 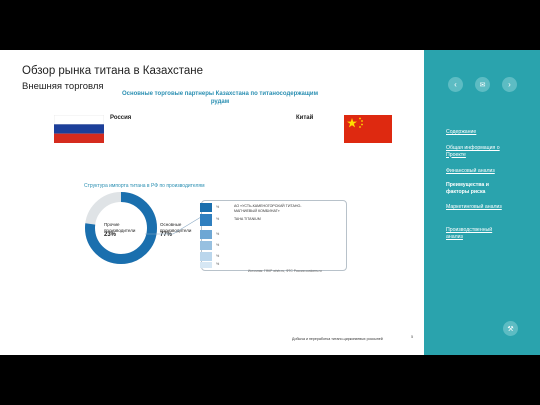 What do you see at coordinates (173, 225) in the screenshot?
I see `connector-line` at bounding box center [173, 225].